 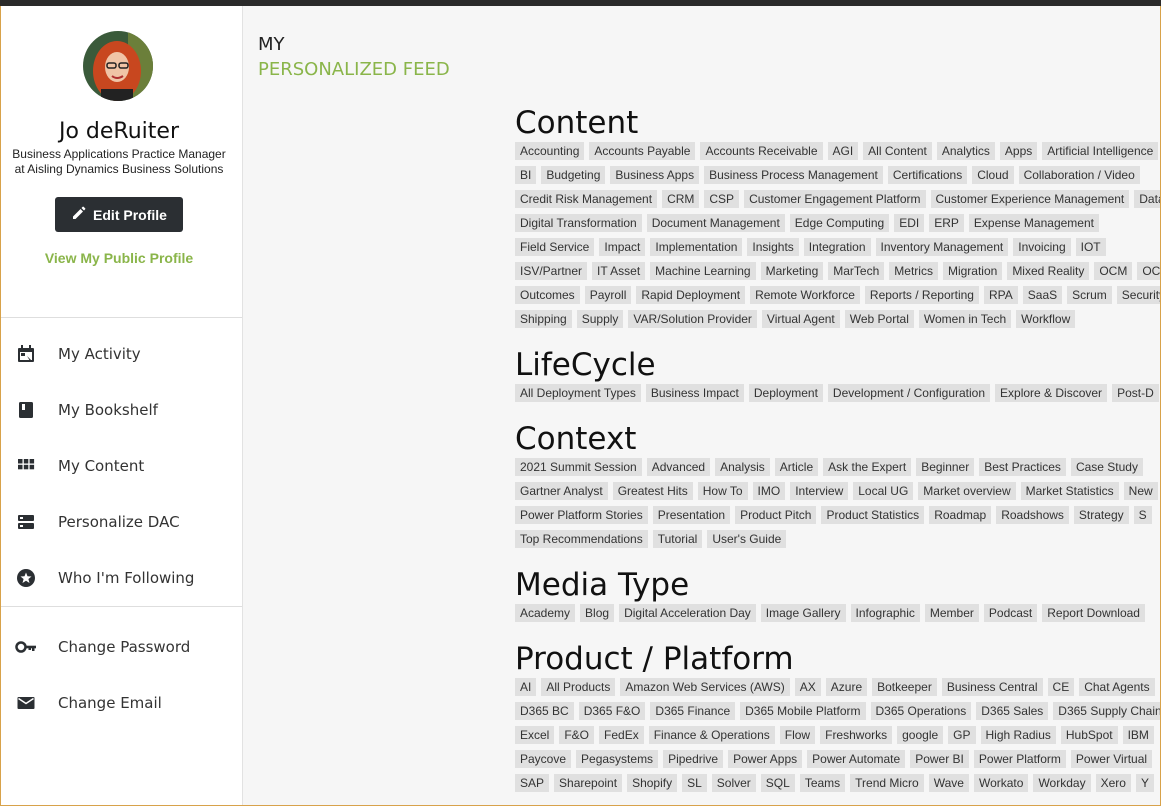 I want to click on tag-chip: CRM, so click(x=681, y=199).